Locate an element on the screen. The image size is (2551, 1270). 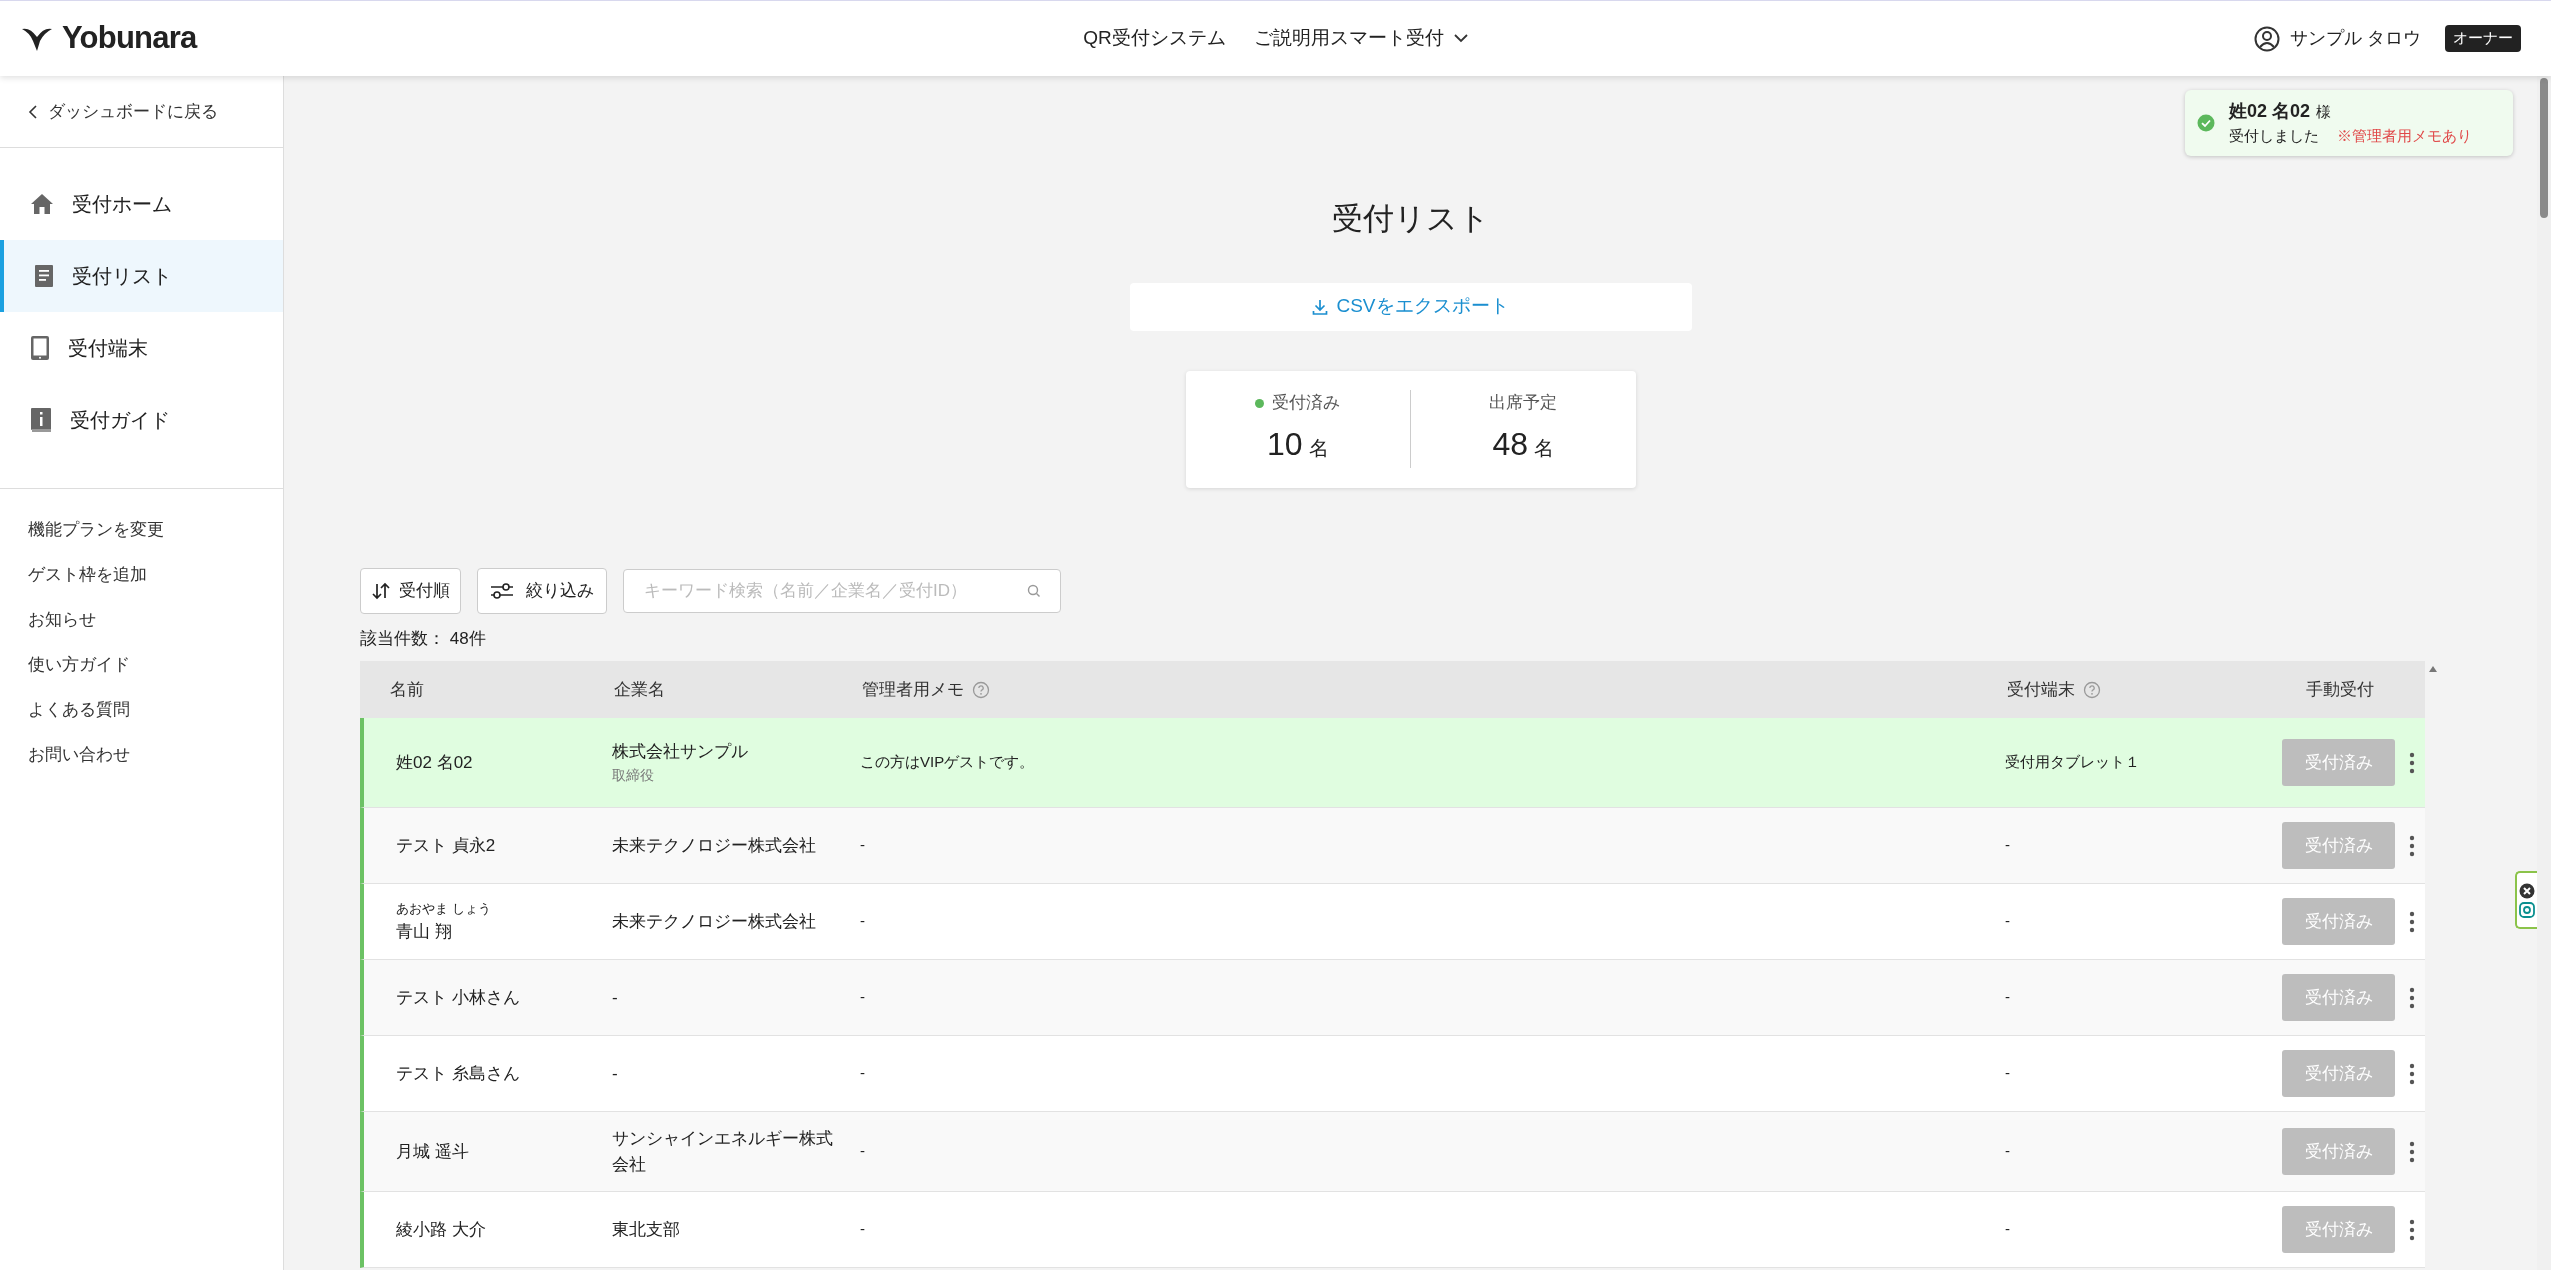
tablet-icon is located at coordinates (40, 348).